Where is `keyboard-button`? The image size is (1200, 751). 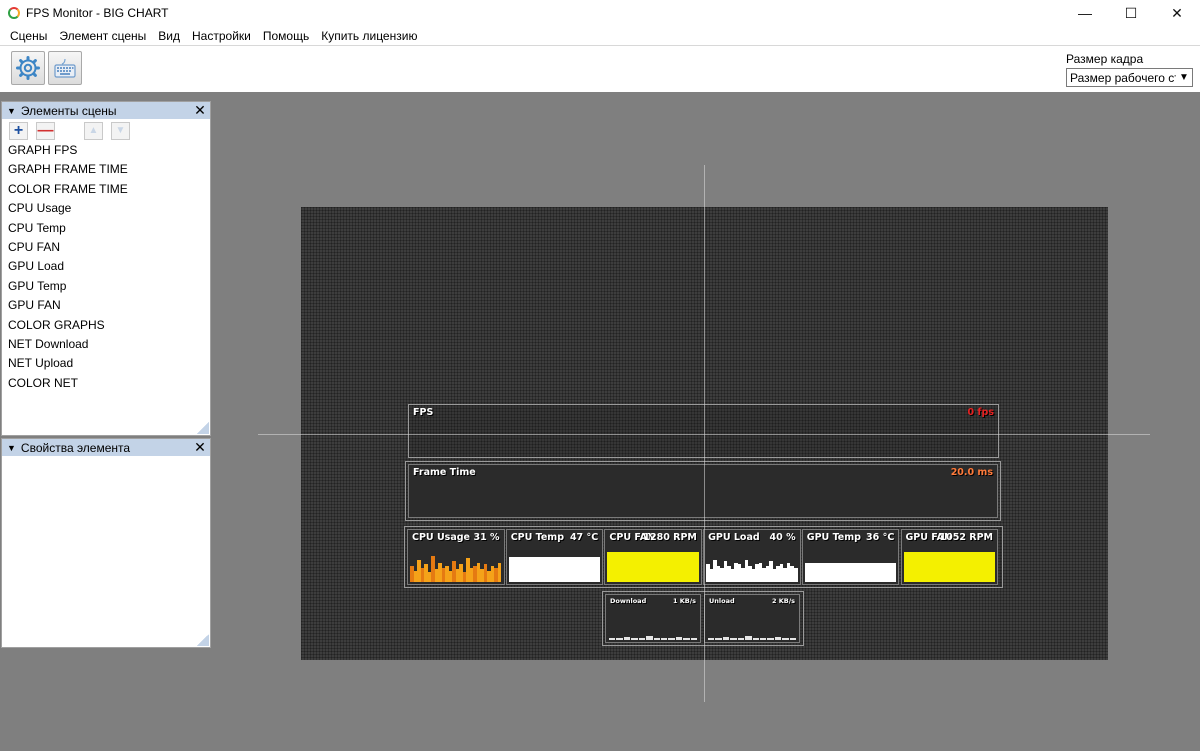
keyboard-button is located at coordinates (65, 68).